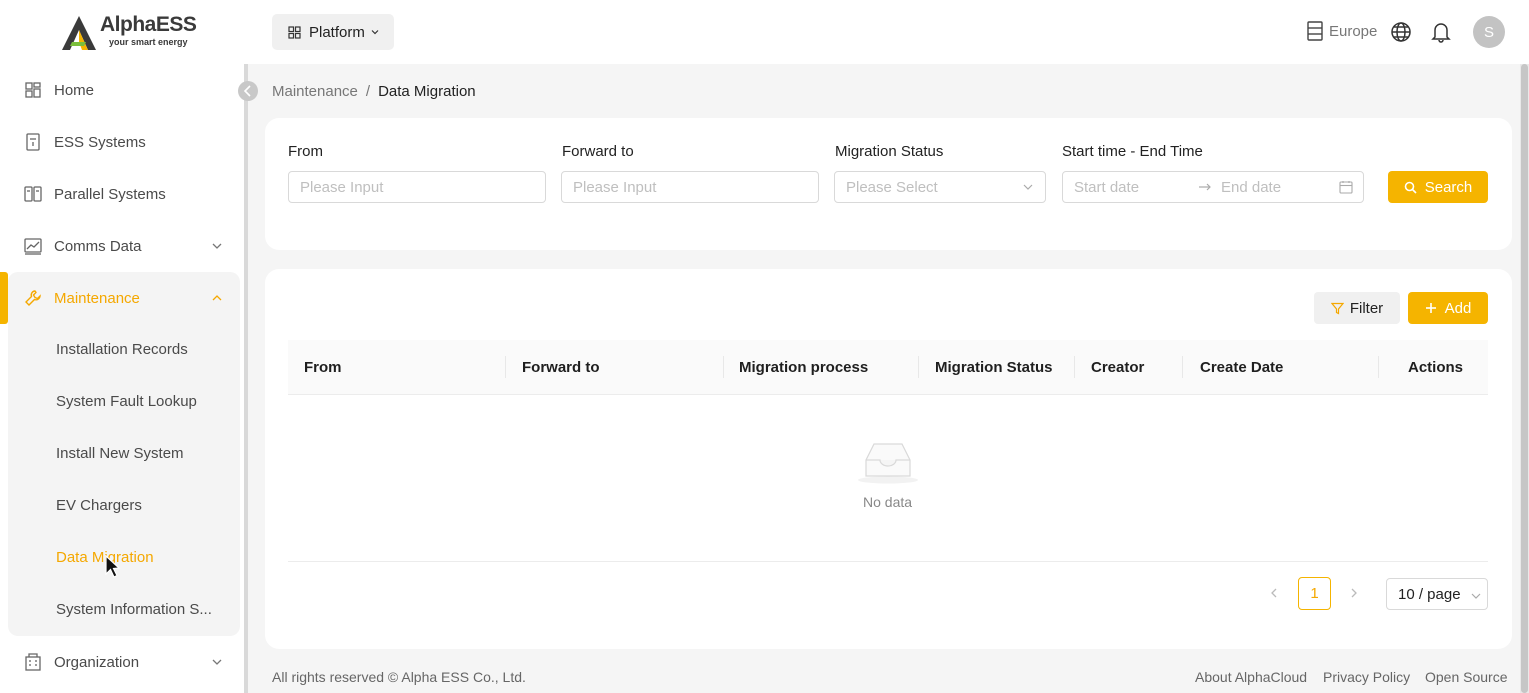 The width and height of the screenshot is (1529, 693). I want to click on plus-icon, so click(1430, 308).